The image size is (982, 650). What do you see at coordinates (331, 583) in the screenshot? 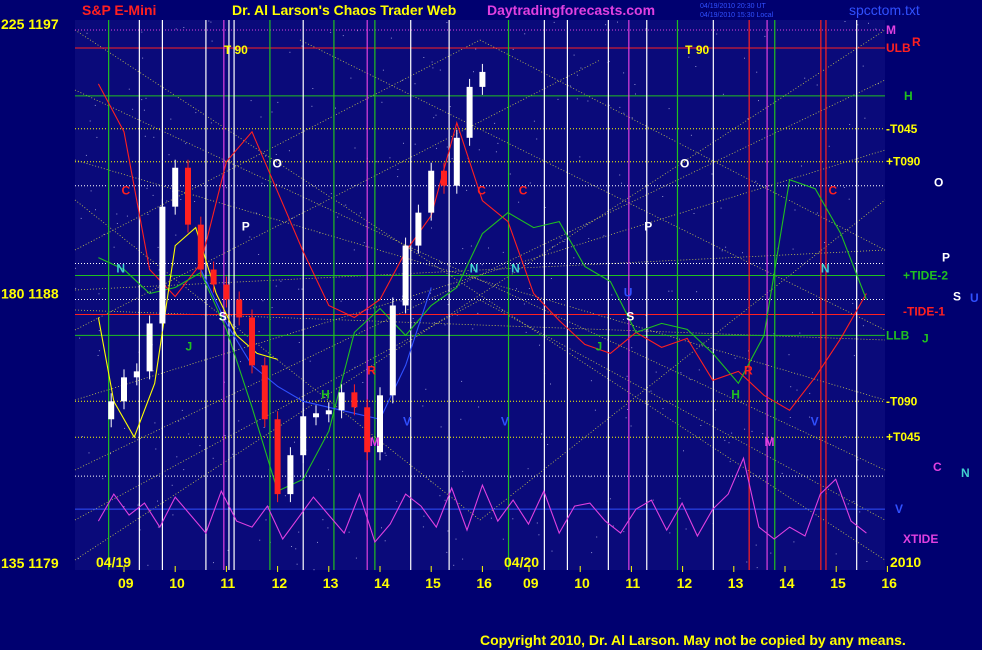
I see `x-tick-label: 13` at bounding box center [331, 583].